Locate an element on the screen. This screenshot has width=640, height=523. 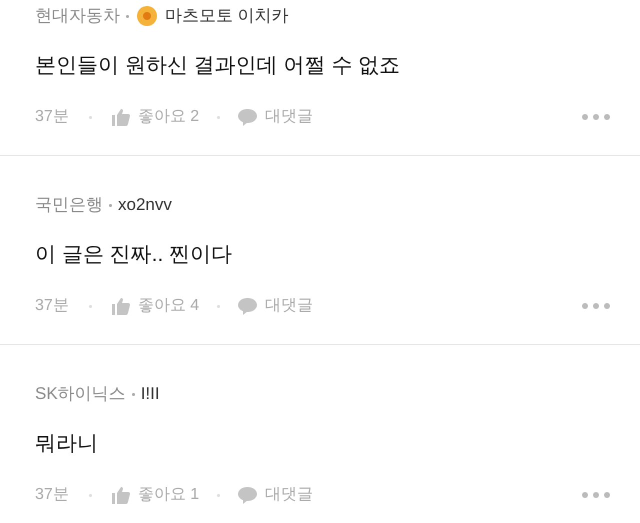
like-button: 좋아요 4 is located at coordinates (156, 306).